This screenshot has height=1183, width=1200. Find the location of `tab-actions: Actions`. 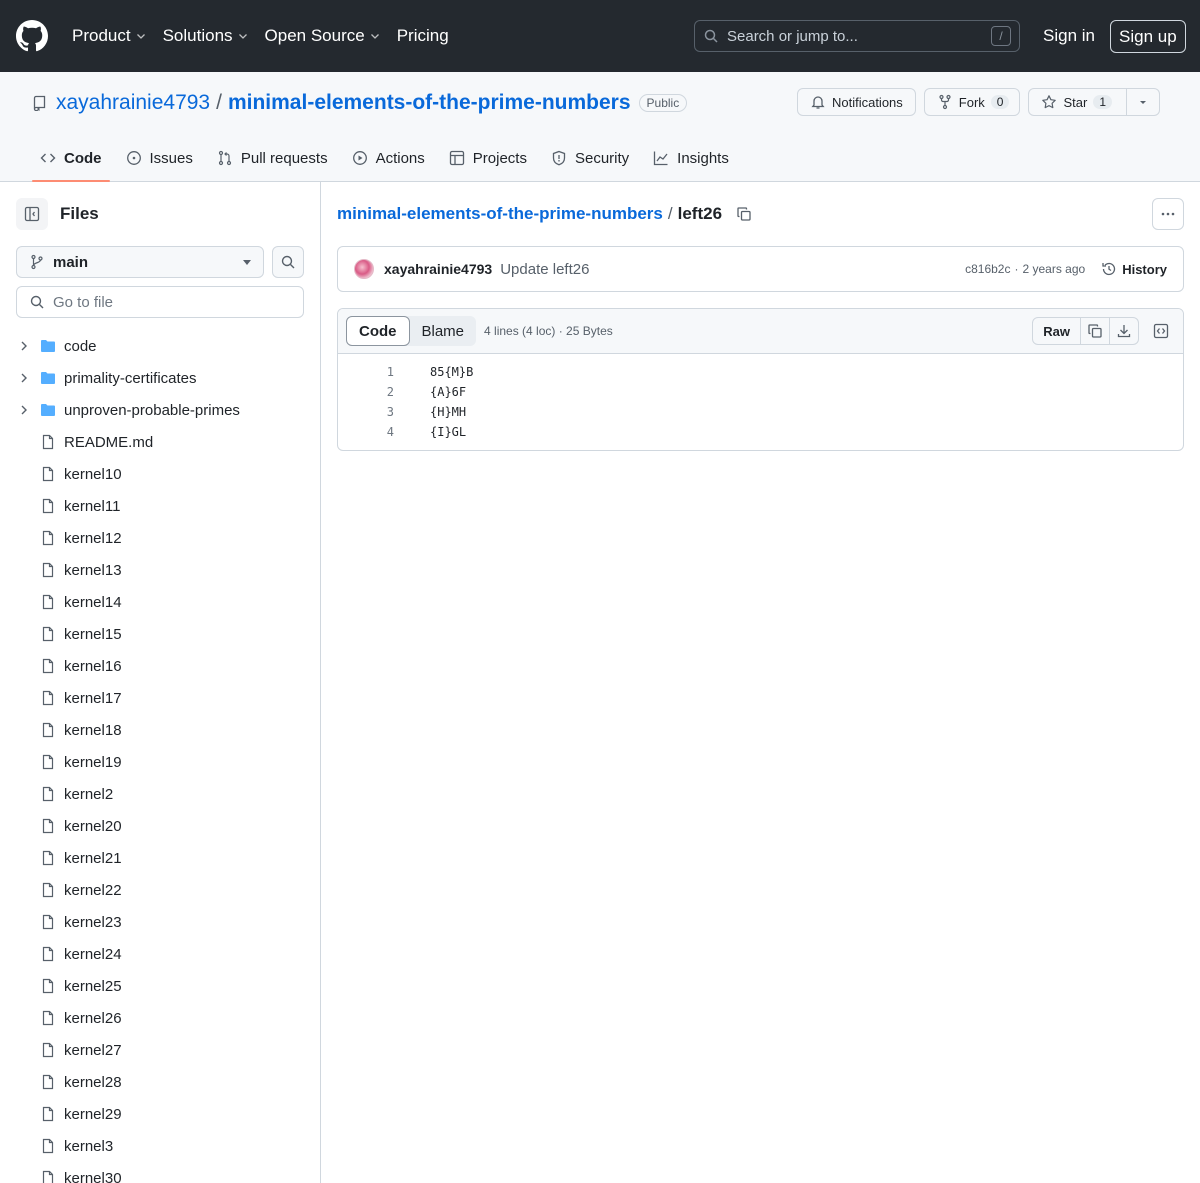

tab-actions: Actions is located at coordinates (388, 158).